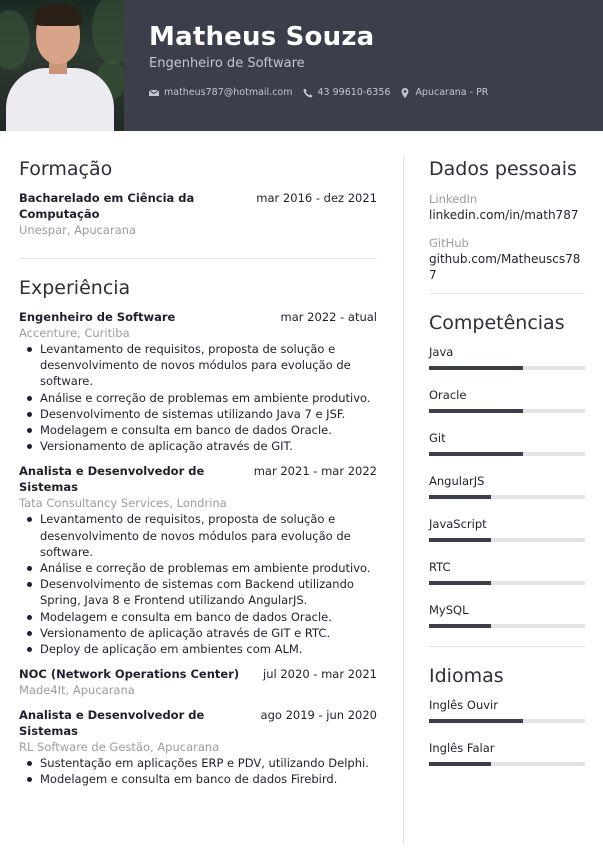  What do you see at coordinates (462, 748) in the screenshot?
I see `skill-name: Inglês Falar` at bounding box center [462, 748].